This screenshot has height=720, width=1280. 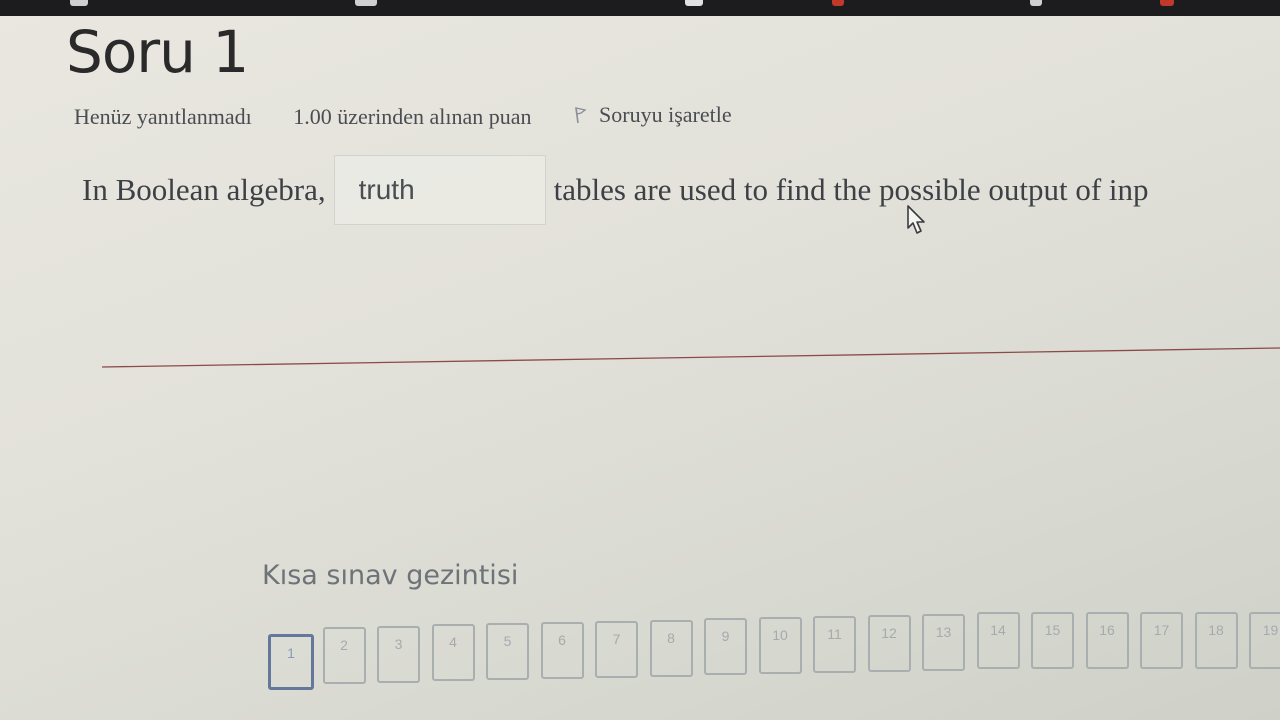 What do you see at coordinates (998, 641) in the screenshot?
I see `quiz-nav-button-14: 14` at bounding box center [998, 641].